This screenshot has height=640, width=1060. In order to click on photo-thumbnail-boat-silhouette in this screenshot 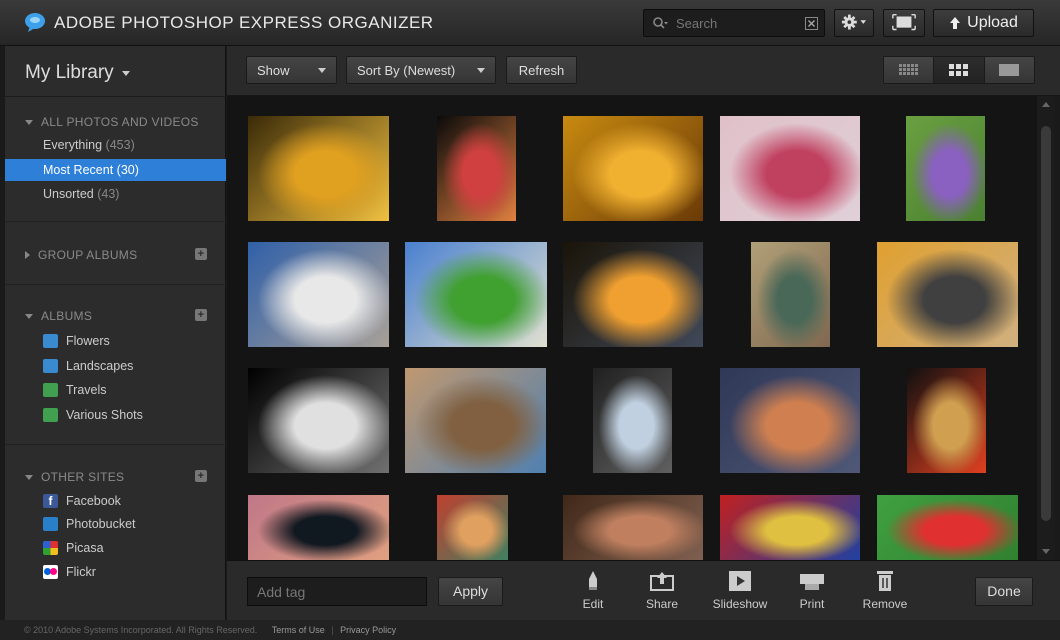, I will do `click(318, 420)`.